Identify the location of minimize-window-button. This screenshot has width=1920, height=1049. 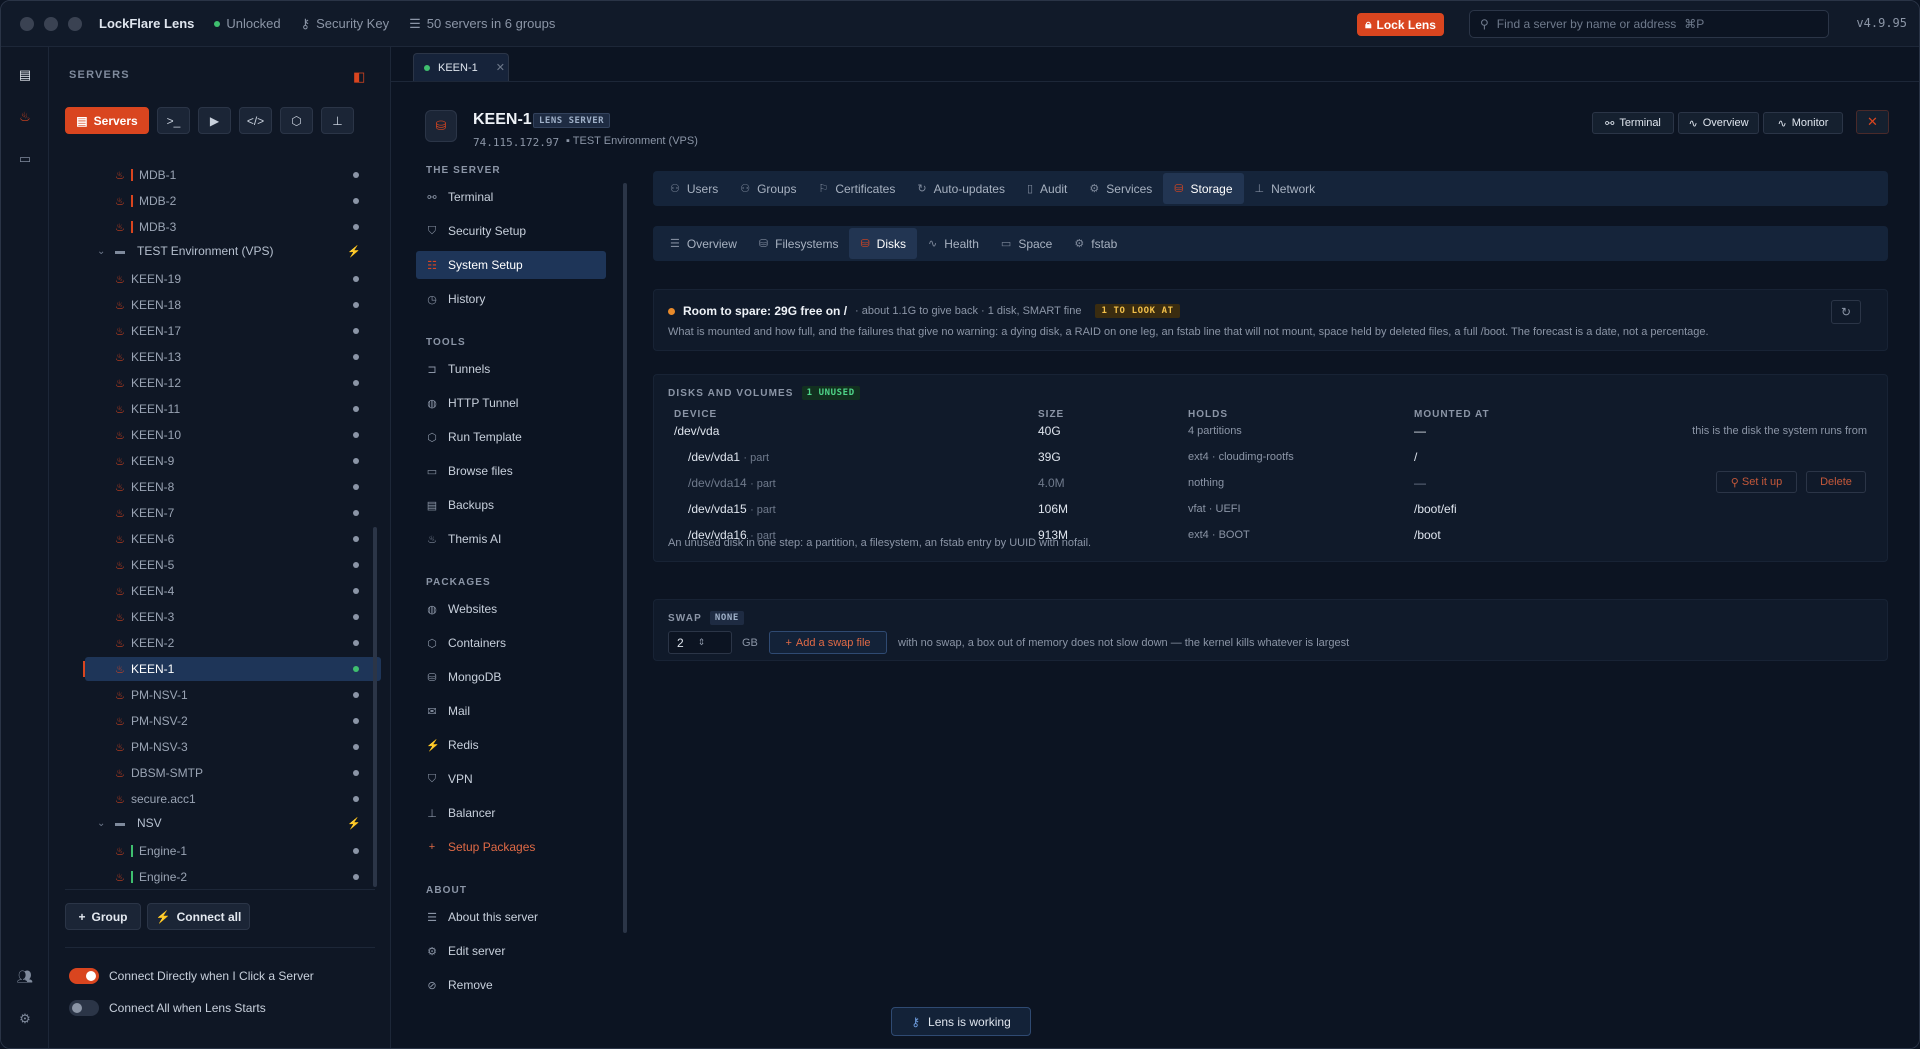
(51, 23).